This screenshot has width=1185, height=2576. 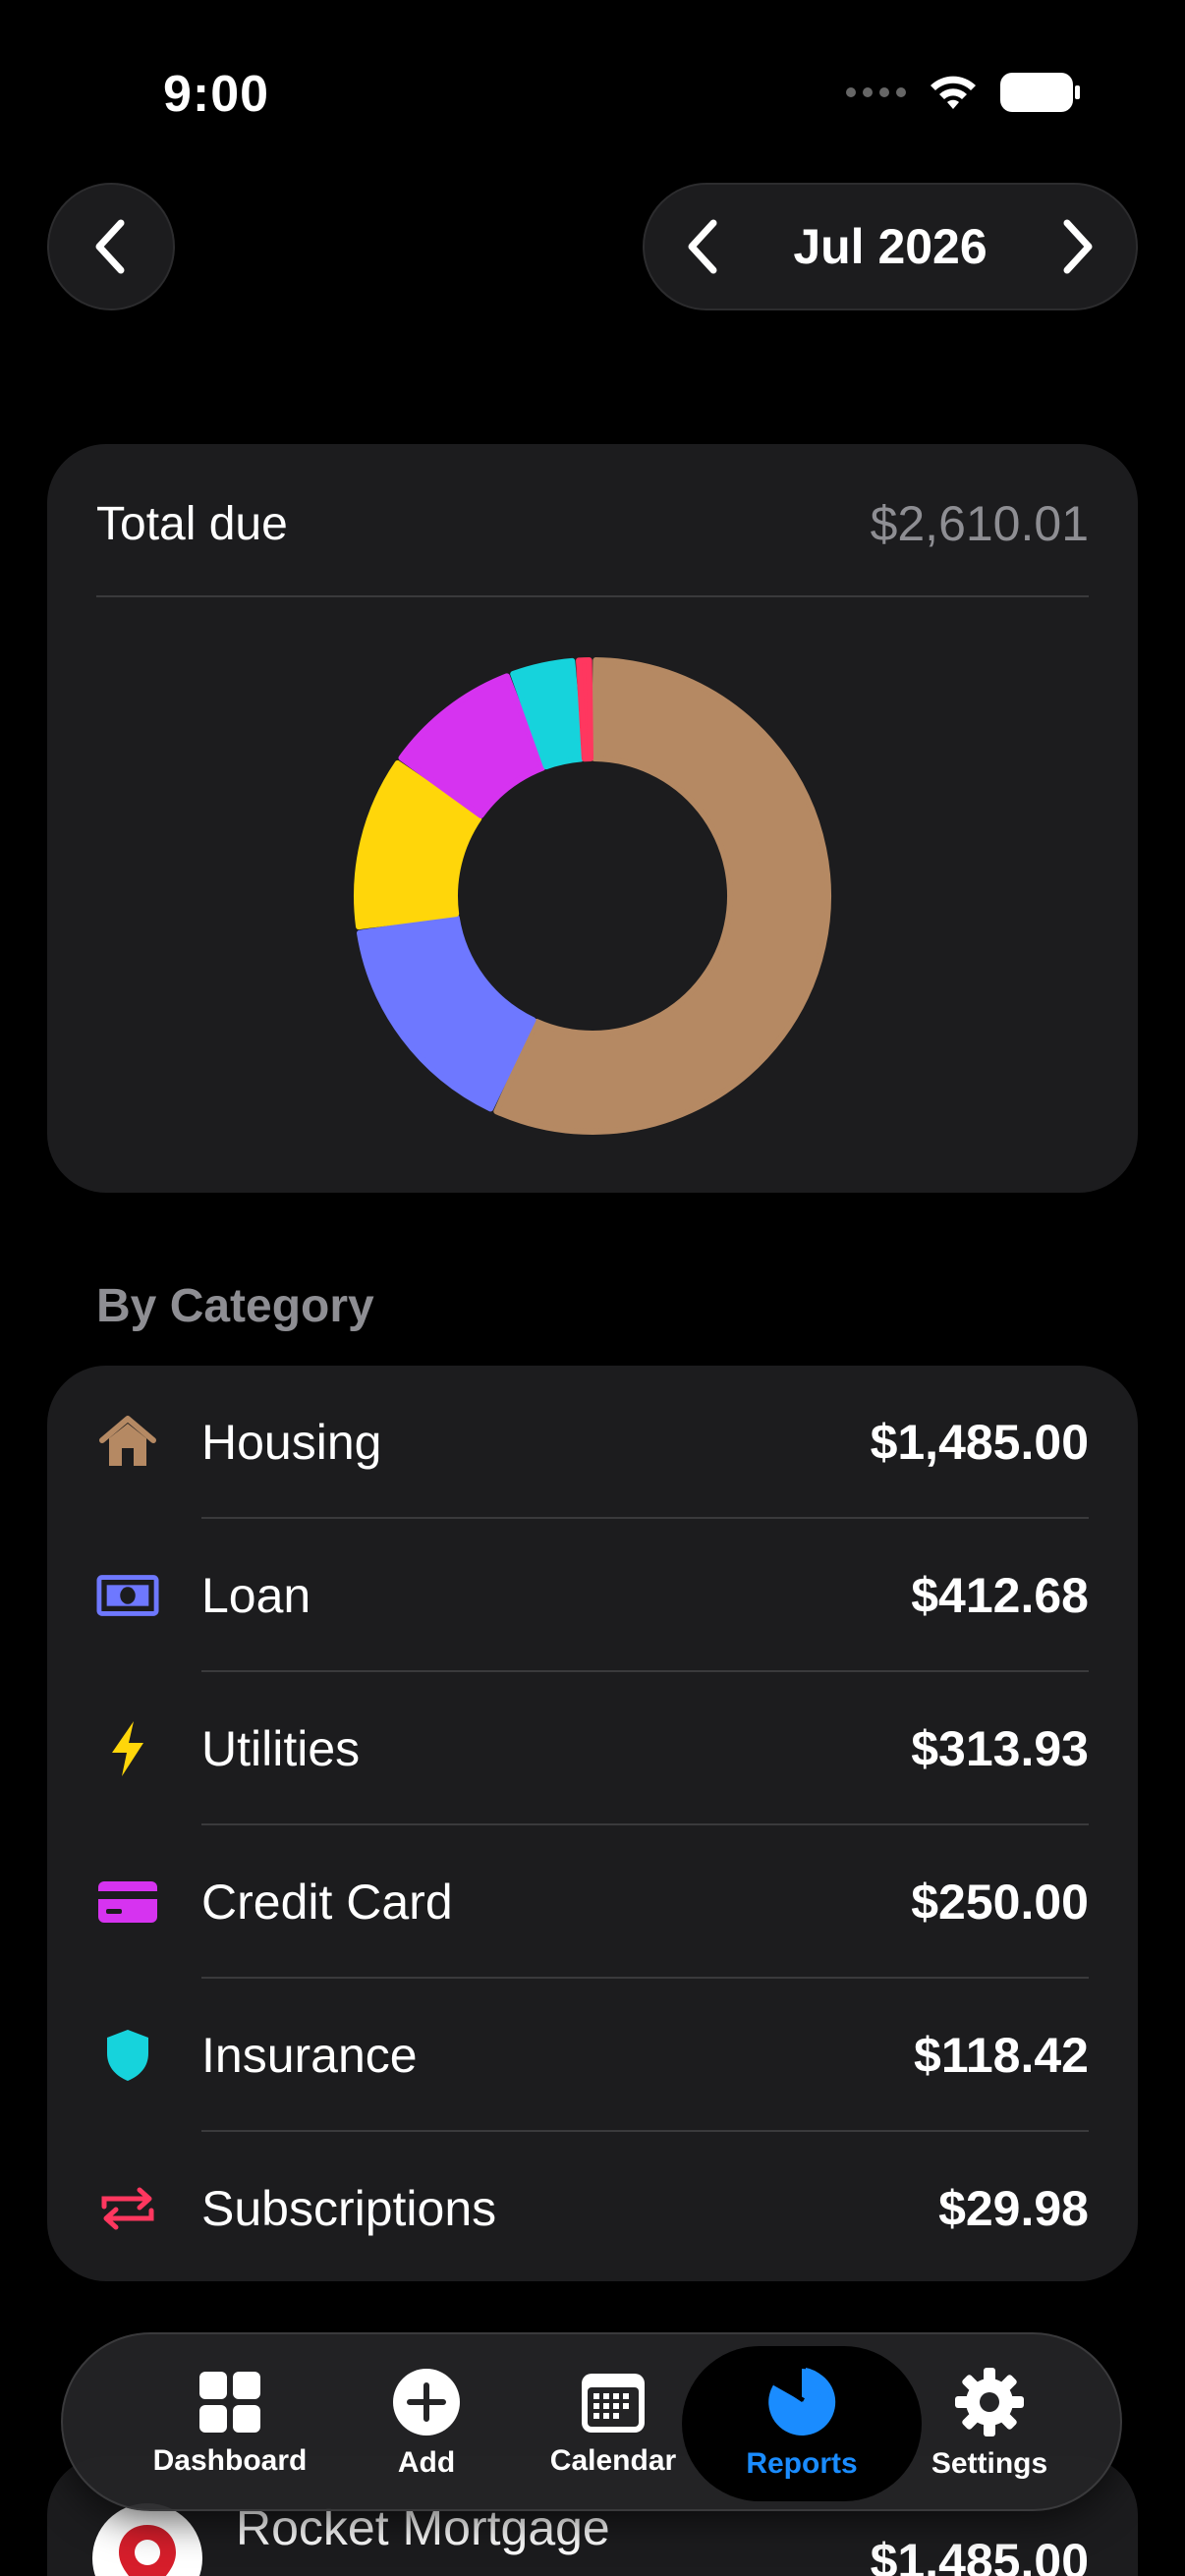 What do you see at coordinates (592, 2055) in the screenshot?
I see `category-row-insurance: Insurance $118.42` at bounding box center [592, 2055].